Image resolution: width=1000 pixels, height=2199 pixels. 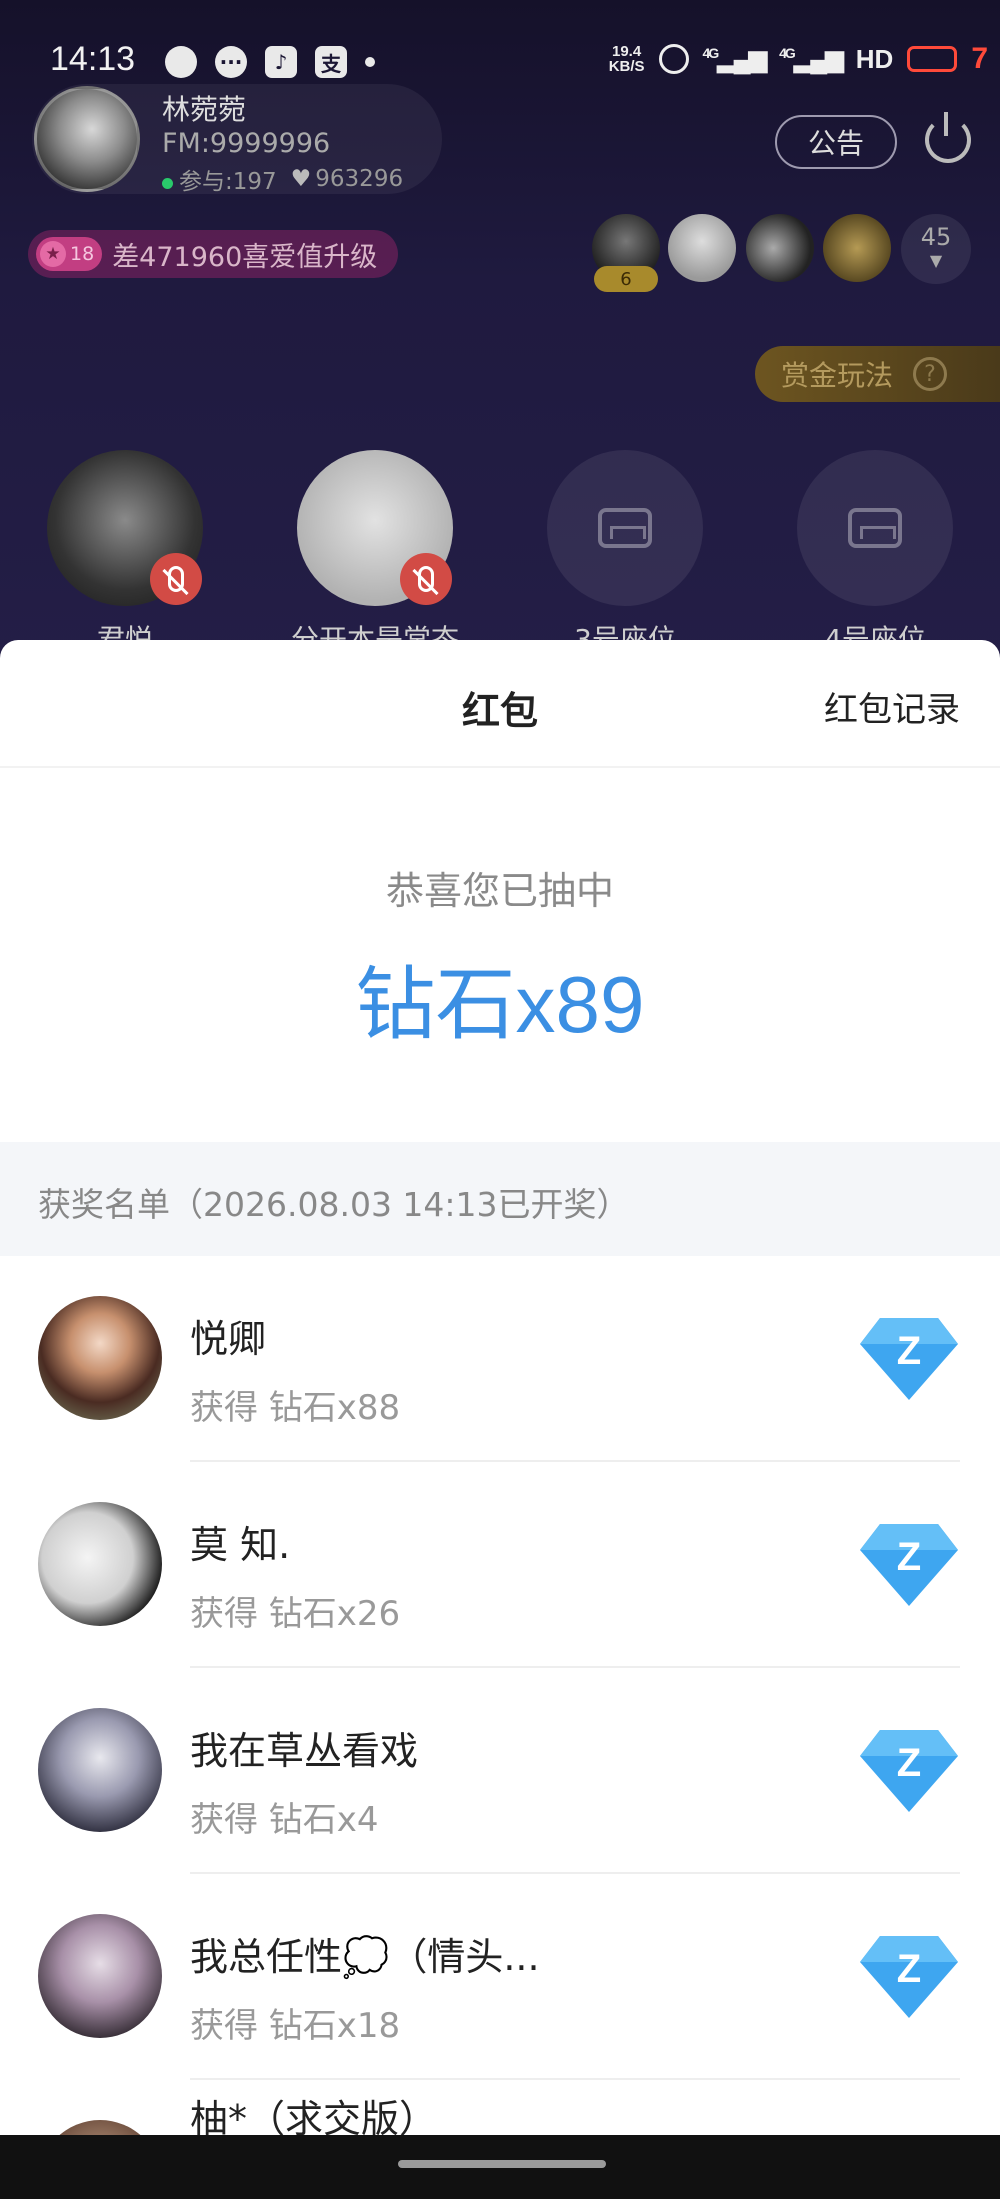 What do you see at coordinates (181, 62) in the screenshot?
I see `message-icon` at bounding box center [181, 62].